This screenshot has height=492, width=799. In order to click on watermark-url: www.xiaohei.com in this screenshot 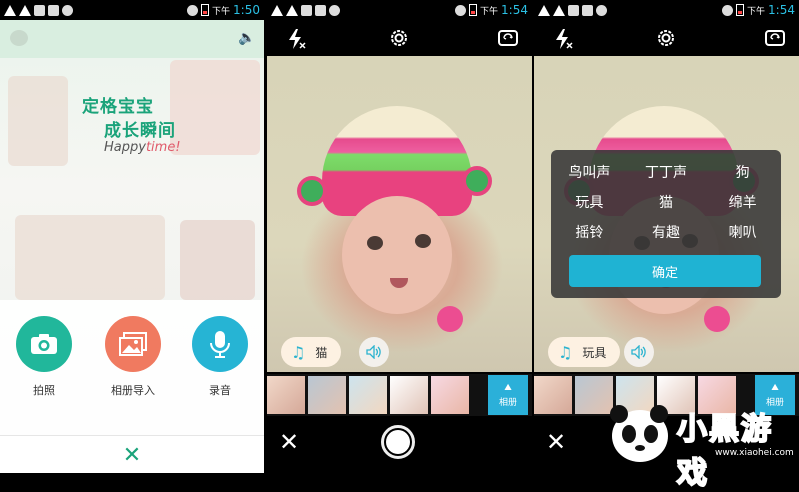, I will do `click(754, 453)`.